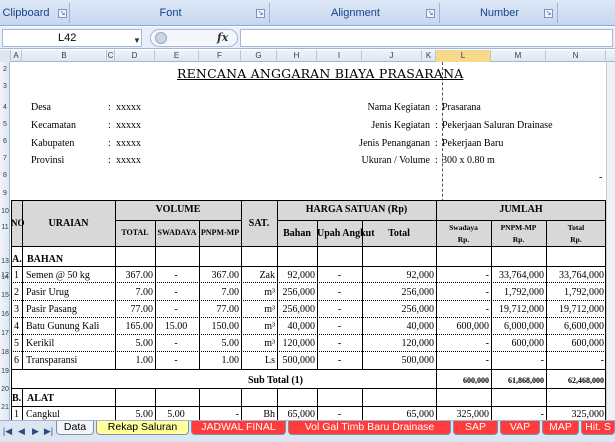  What do you see at coordinates (4, 314) in the screenshot?
I see `row-header: 16` at bounding box center [4, 314].